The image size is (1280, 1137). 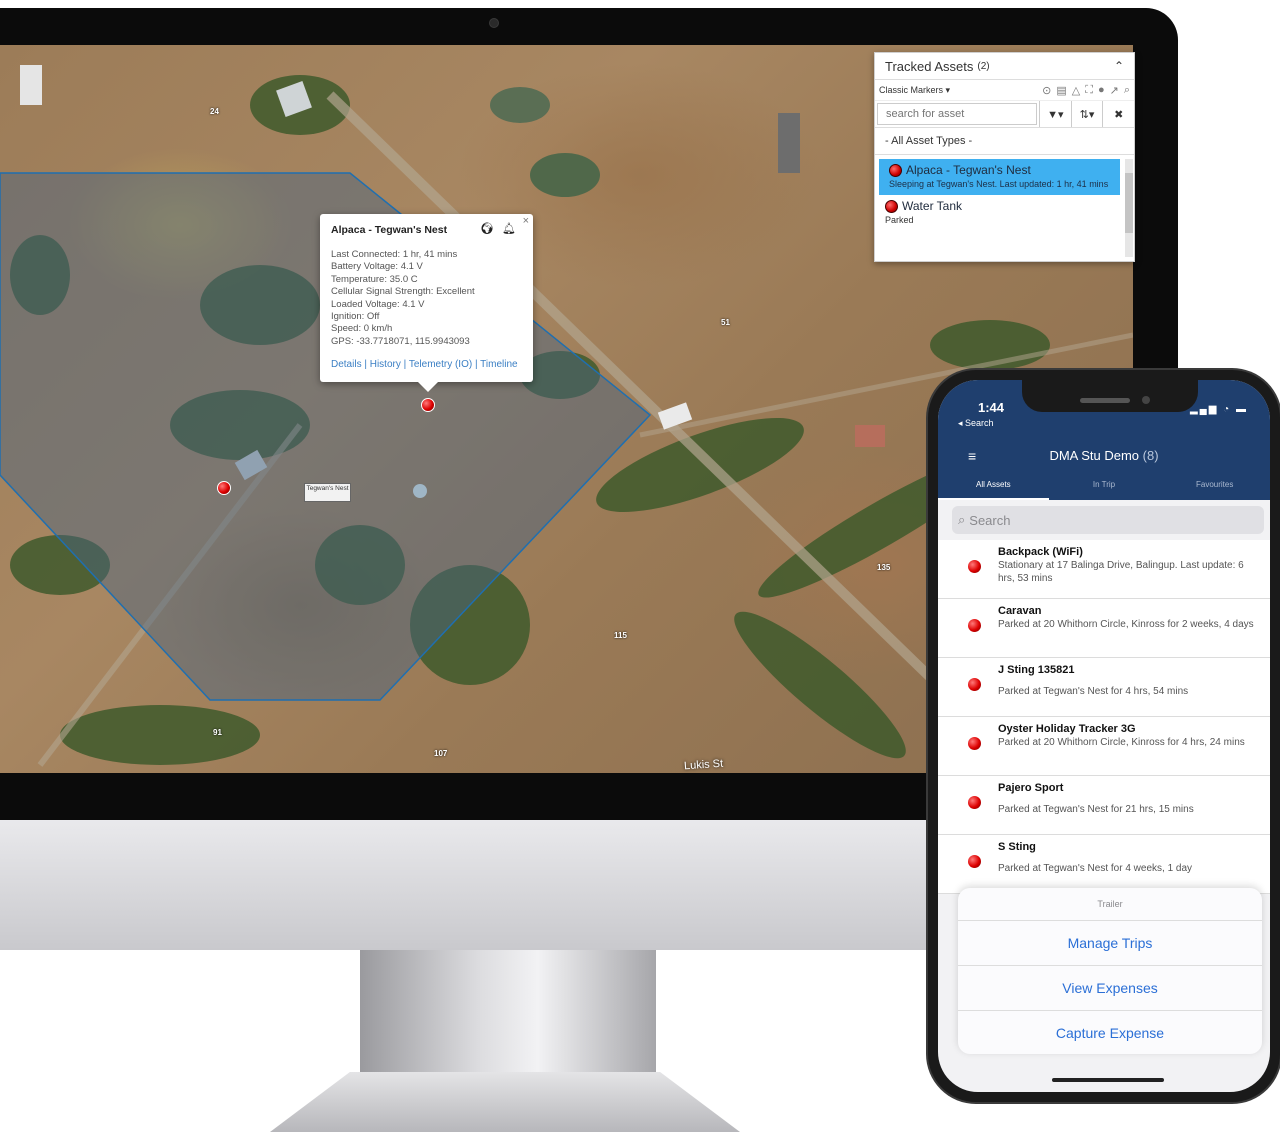 What do you see at coordinates (899, 220) in the screenshot?
I see `asset-status: Parked` at bounding box center [899, 220].